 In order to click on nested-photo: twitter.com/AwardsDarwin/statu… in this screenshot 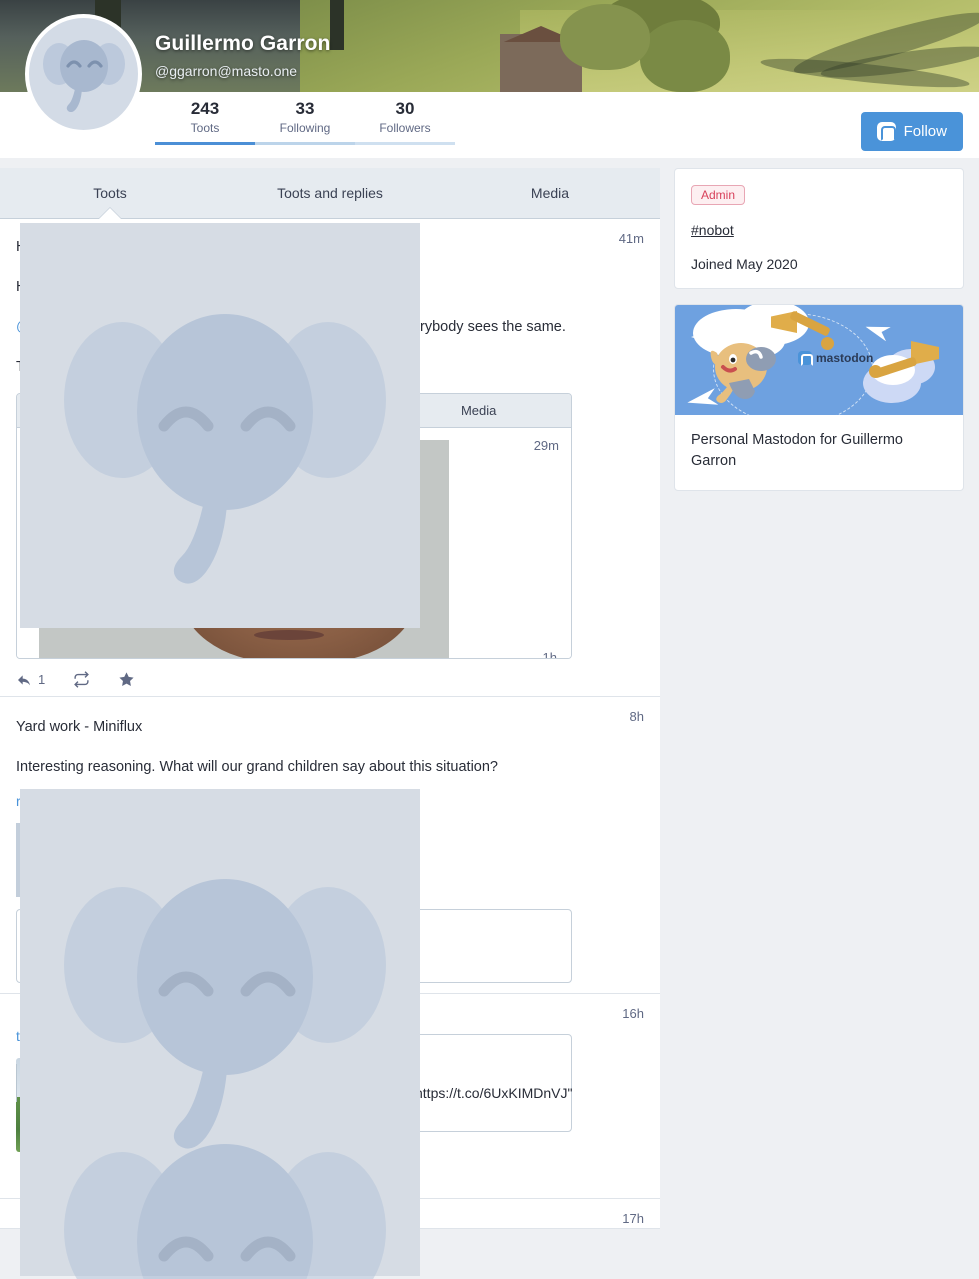, I will do `click(244, 549)`.